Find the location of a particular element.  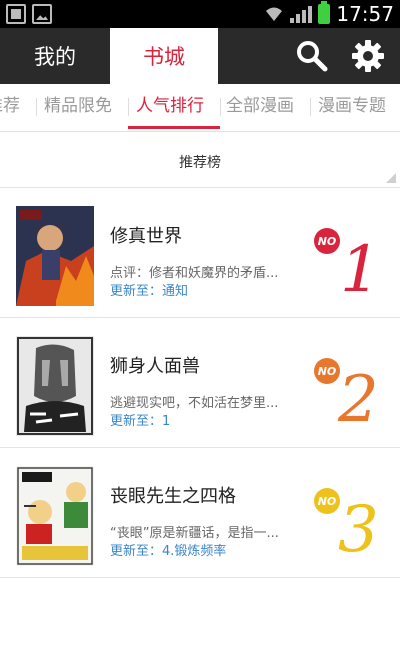

tab-premium-free: 精品限免 is located at coordinates (78, 107).